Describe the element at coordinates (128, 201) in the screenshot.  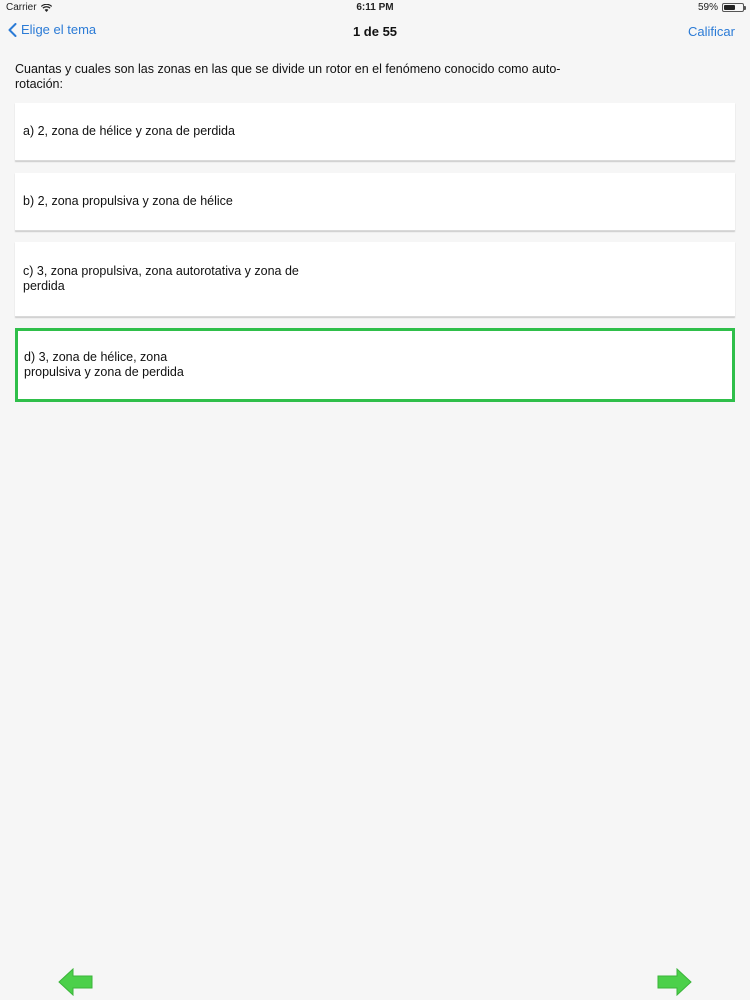
I see `answer-option-label: b) 2, zona propulsiva y zona de hélice` at that location.